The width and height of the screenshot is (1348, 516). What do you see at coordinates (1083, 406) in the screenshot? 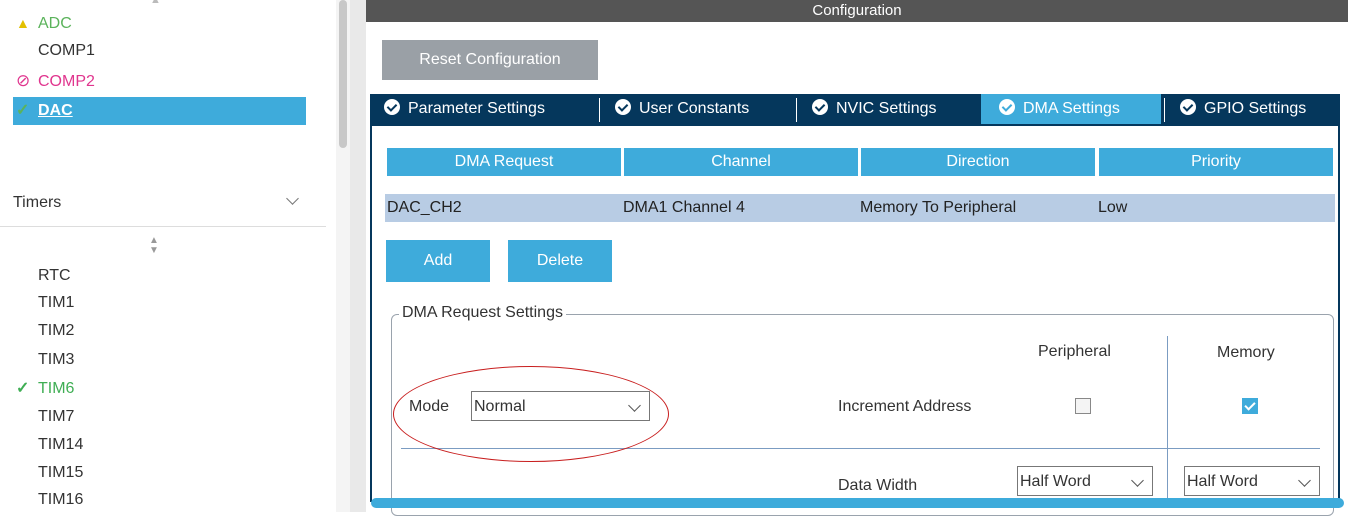
I see `peripheral-increment-checkbox` at bounding box center [1083, 406].